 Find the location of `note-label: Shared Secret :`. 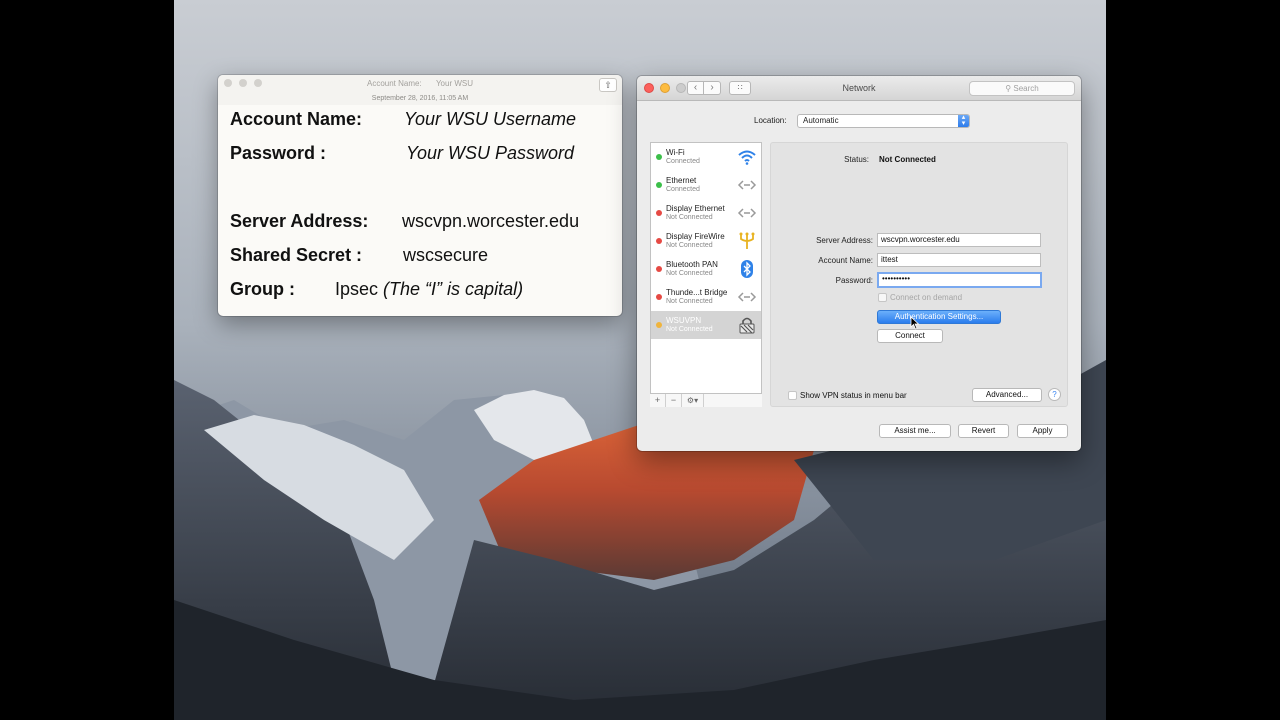

note-label: Shared Secret : is located at coordinates (296, 255).